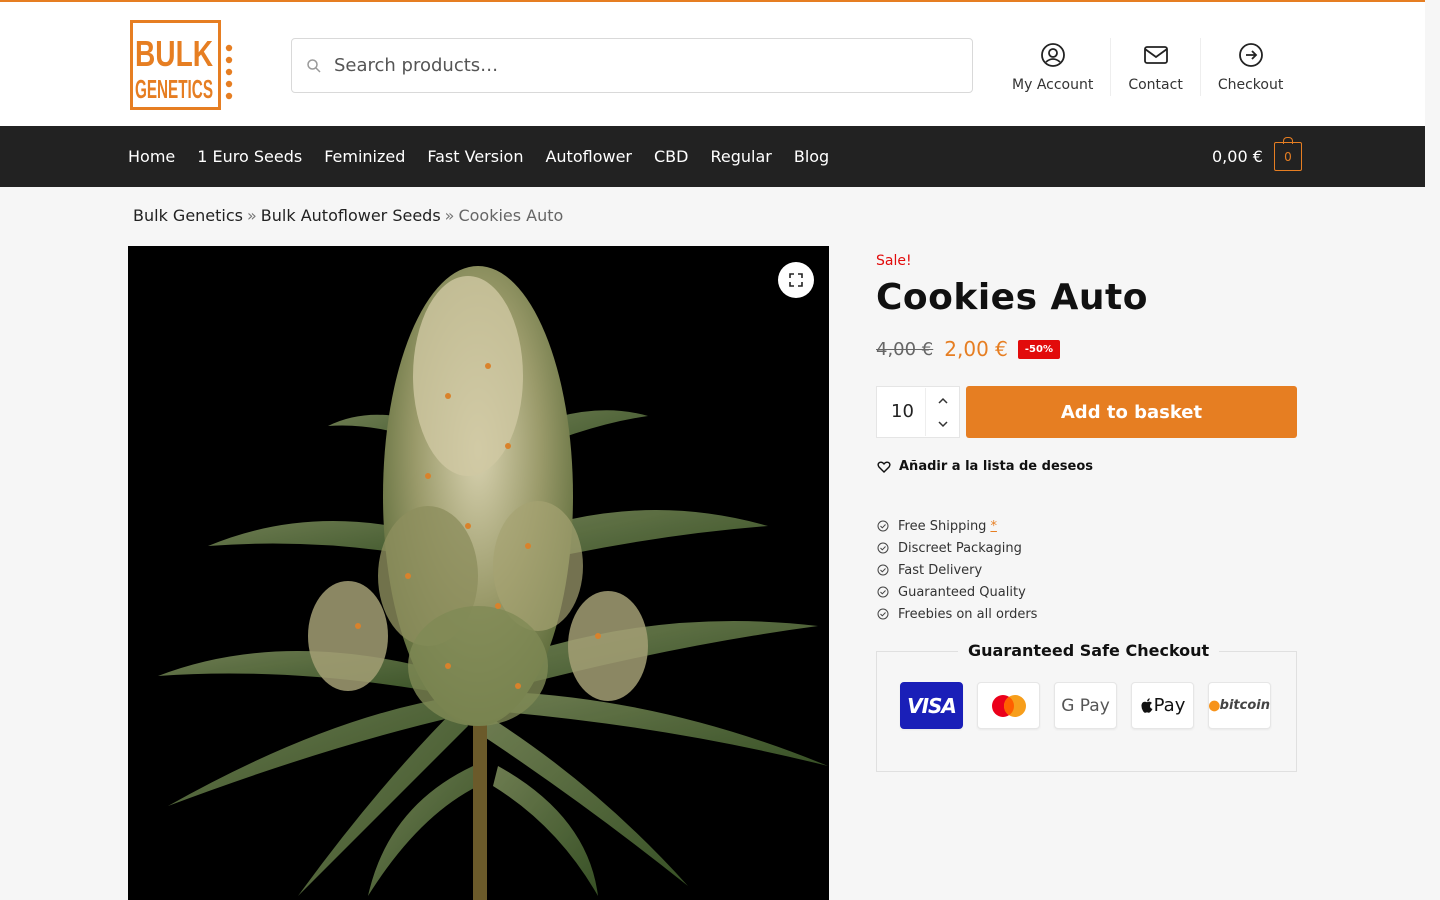 The image size is (1440, 900). I want to click on apple-pay-logo: Pay, so click(1162, 705).